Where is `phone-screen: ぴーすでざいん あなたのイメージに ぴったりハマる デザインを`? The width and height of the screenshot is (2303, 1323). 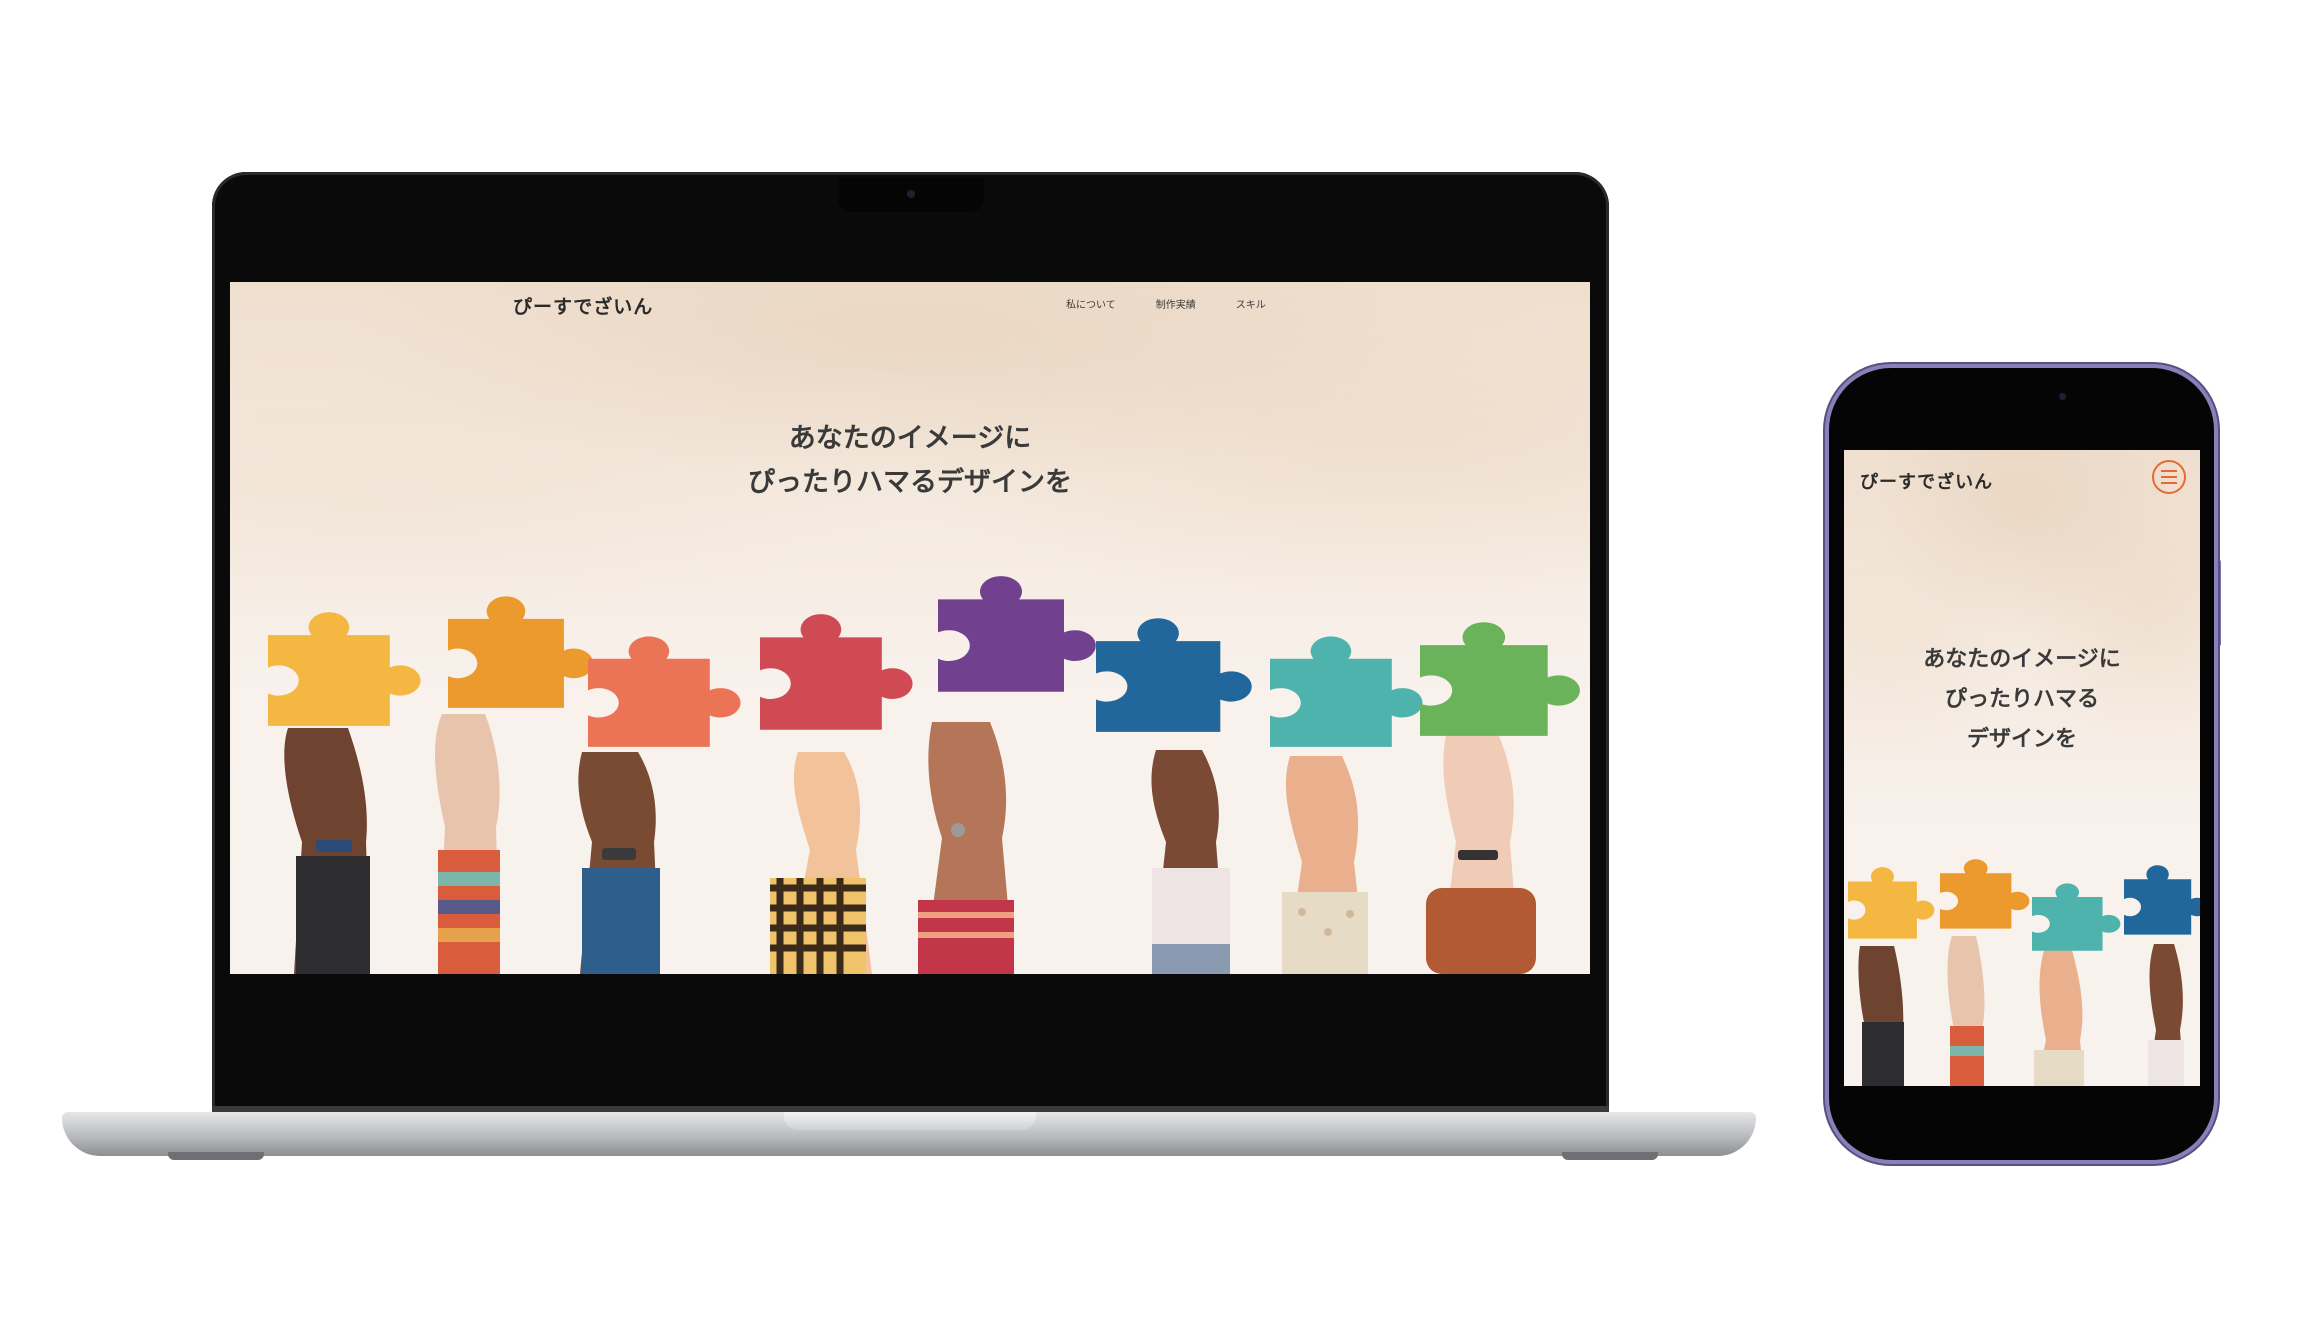
phone-screen: ぴーすでざいん あなたのイメージに ぴったりハマる デザインを is located at coordinates (2022, 768).